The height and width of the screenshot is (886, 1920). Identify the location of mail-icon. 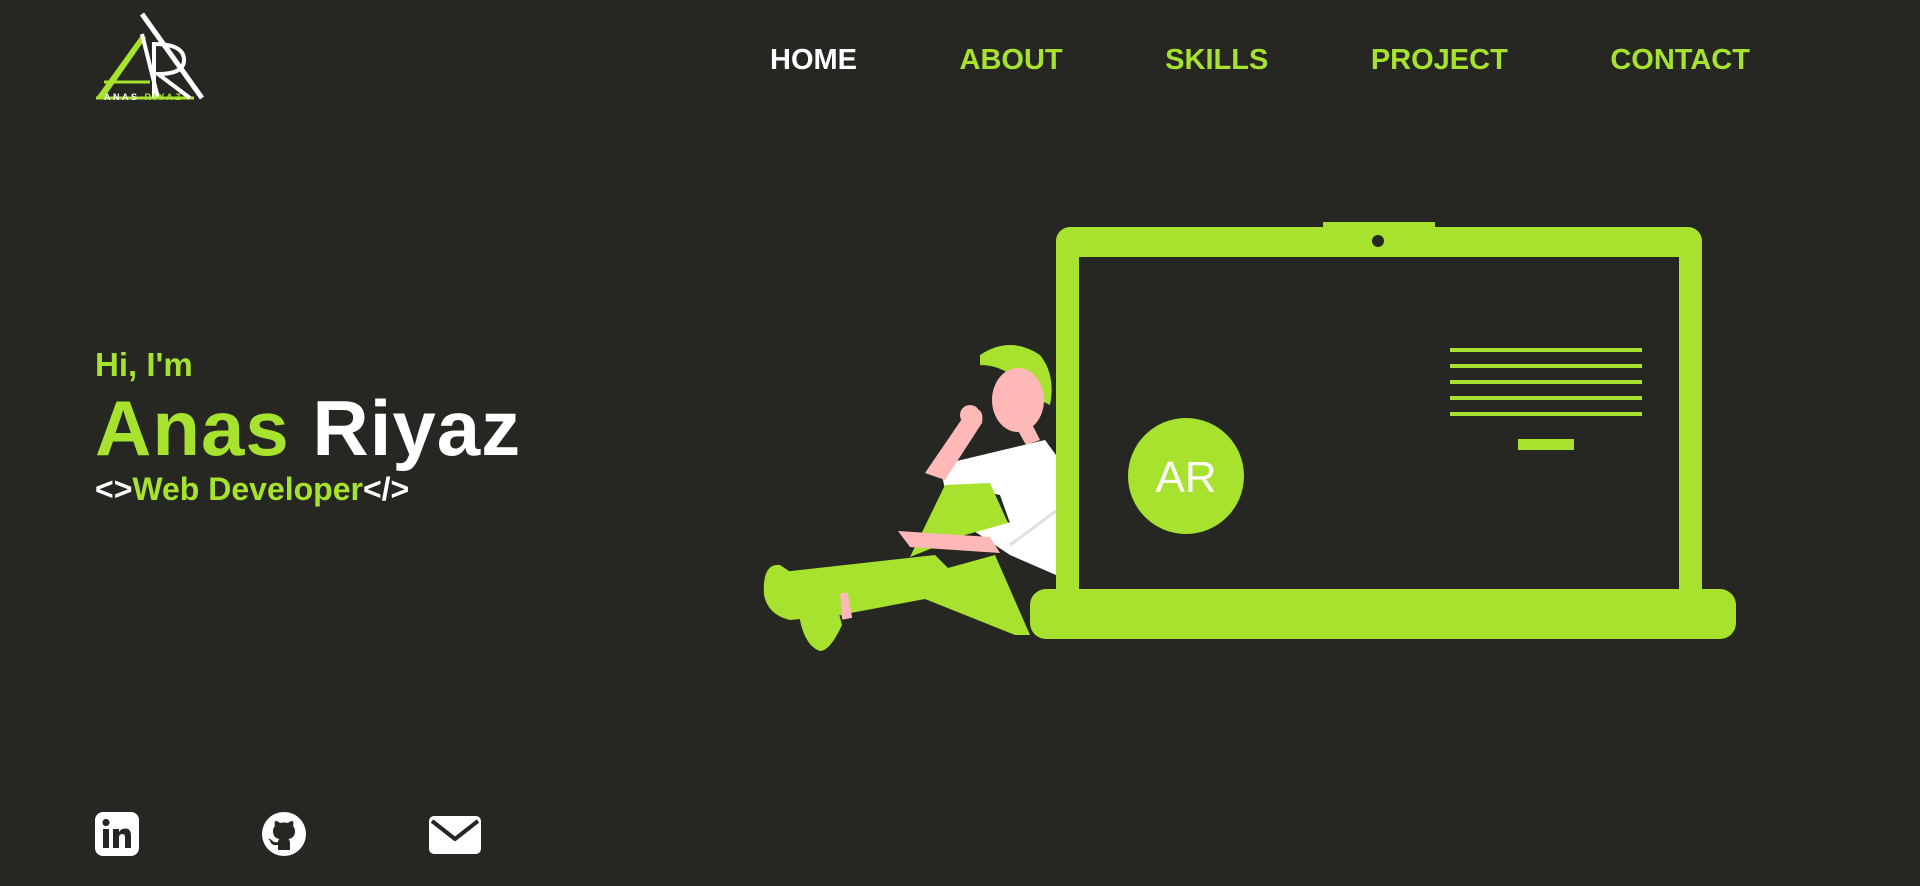
(455, 835).